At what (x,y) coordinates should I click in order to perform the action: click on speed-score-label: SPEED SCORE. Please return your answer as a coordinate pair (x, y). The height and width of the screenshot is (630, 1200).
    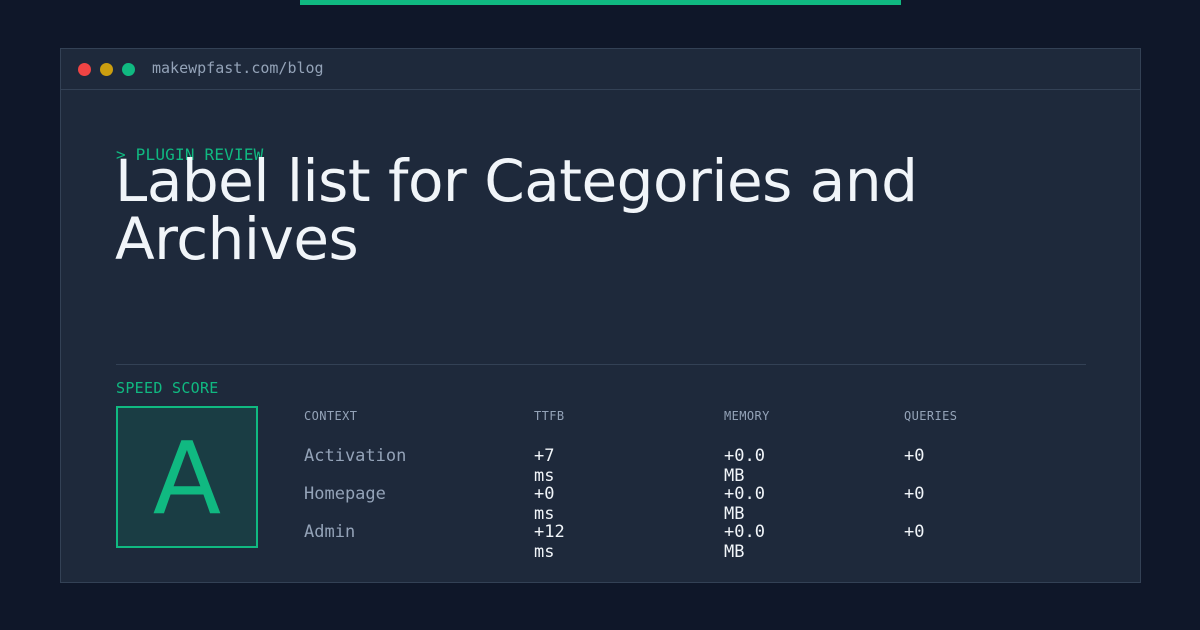
    Looking at the image, I should click on (167, 388).